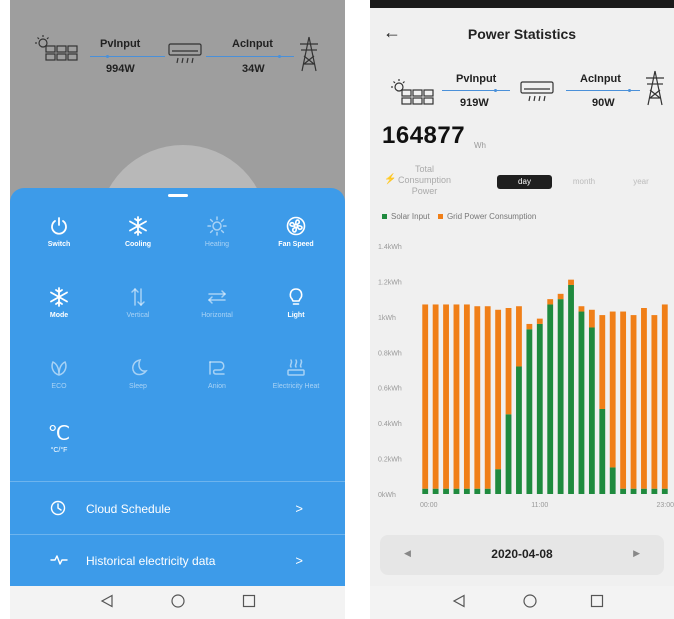  What do you see at coordinates (151, 561) in the screenshot?
I see `historical-electricity-label: Historical electricity data` at bounding box center [151, 561].